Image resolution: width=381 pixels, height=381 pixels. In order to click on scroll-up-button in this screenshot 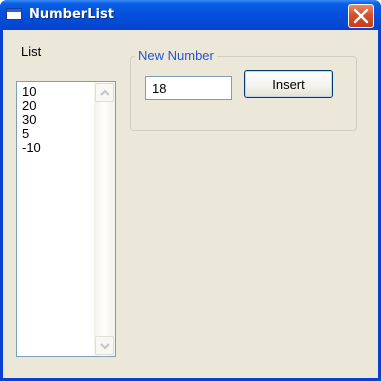, I will do `click(104, 92)`.